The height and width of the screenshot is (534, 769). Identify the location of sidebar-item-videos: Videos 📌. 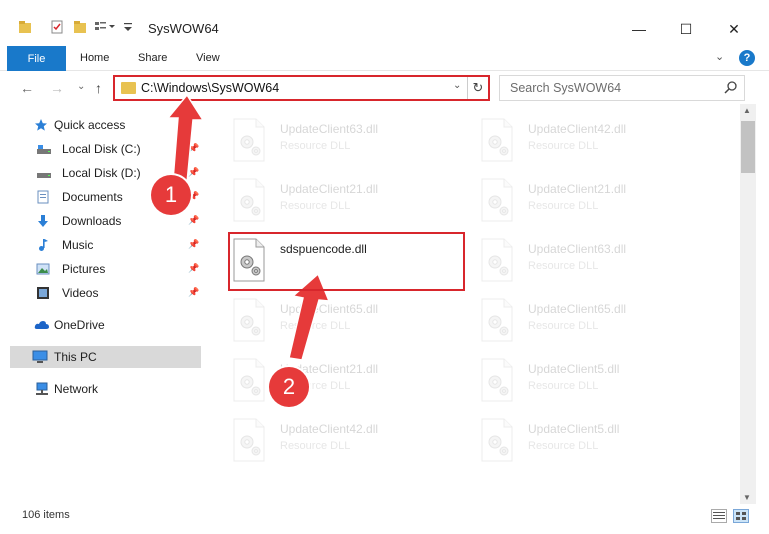
(100, 293).